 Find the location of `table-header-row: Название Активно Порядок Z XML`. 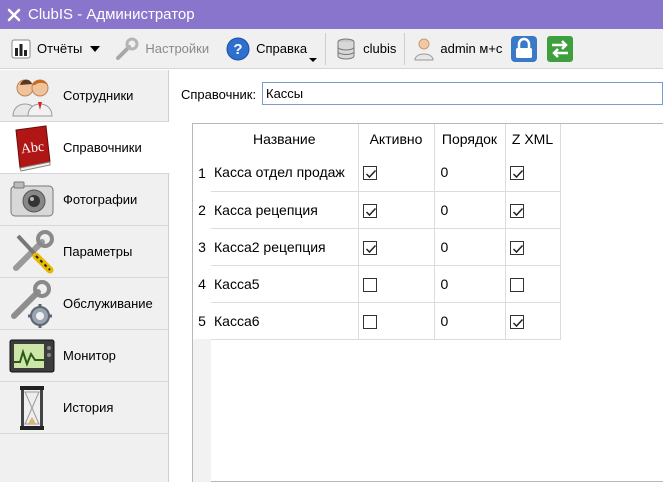

table-header-row: Название Активно Порядок Z XML is located at coordinates (377, 139).